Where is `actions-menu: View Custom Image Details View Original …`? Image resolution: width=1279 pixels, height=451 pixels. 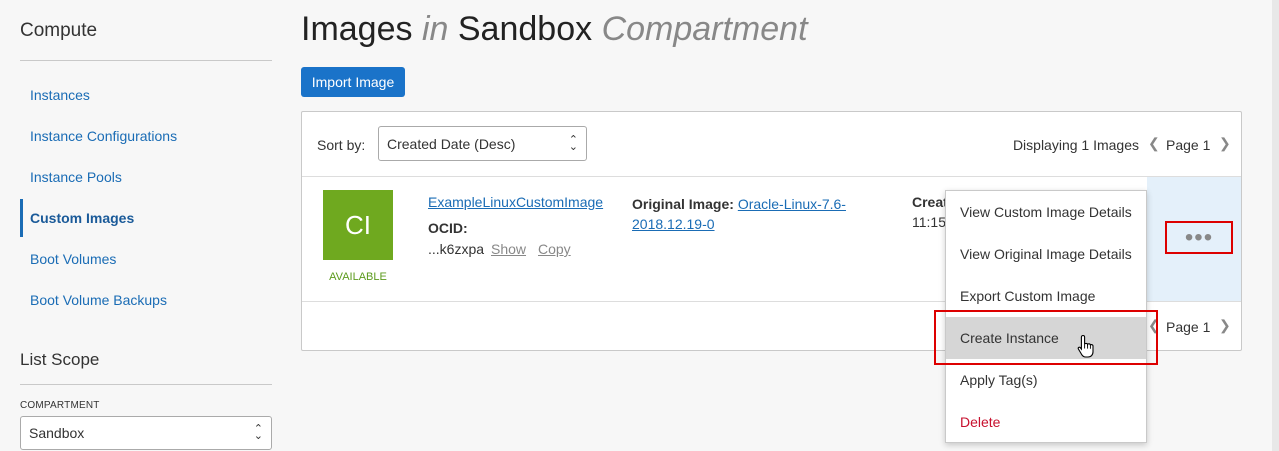
actions-menu: View Custom Image Details View Original … is located at coordinates (1046, 316).